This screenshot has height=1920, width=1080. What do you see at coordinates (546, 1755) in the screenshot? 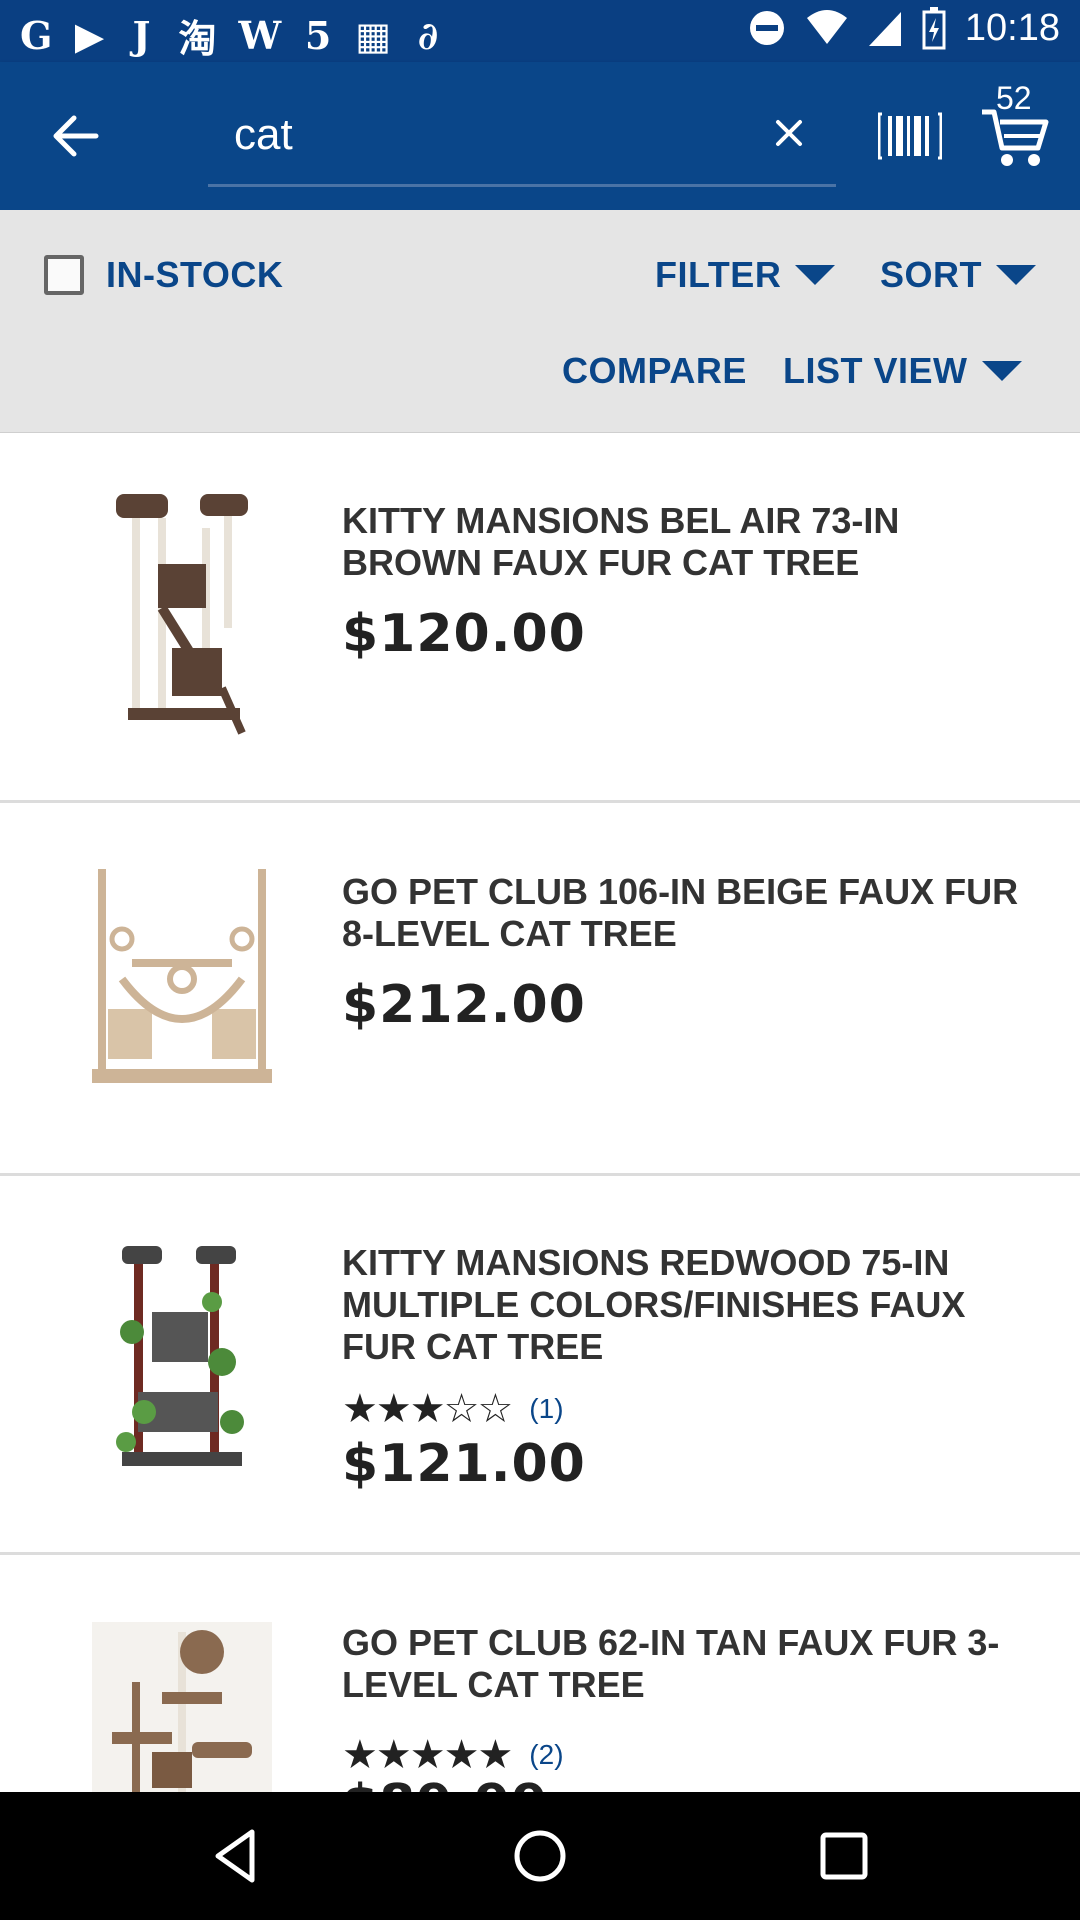
I see `review-count: (2)` at bounding box center [546, 1755].